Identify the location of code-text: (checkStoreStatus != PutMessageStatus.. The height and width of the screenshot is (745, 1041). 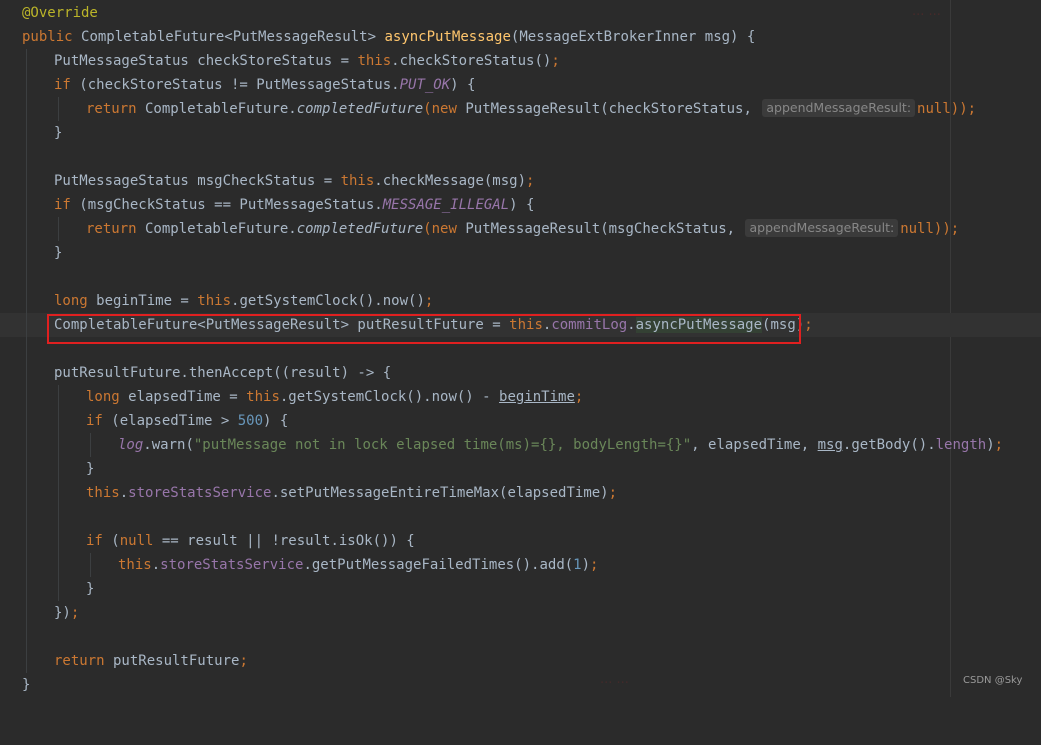
(235, 85).